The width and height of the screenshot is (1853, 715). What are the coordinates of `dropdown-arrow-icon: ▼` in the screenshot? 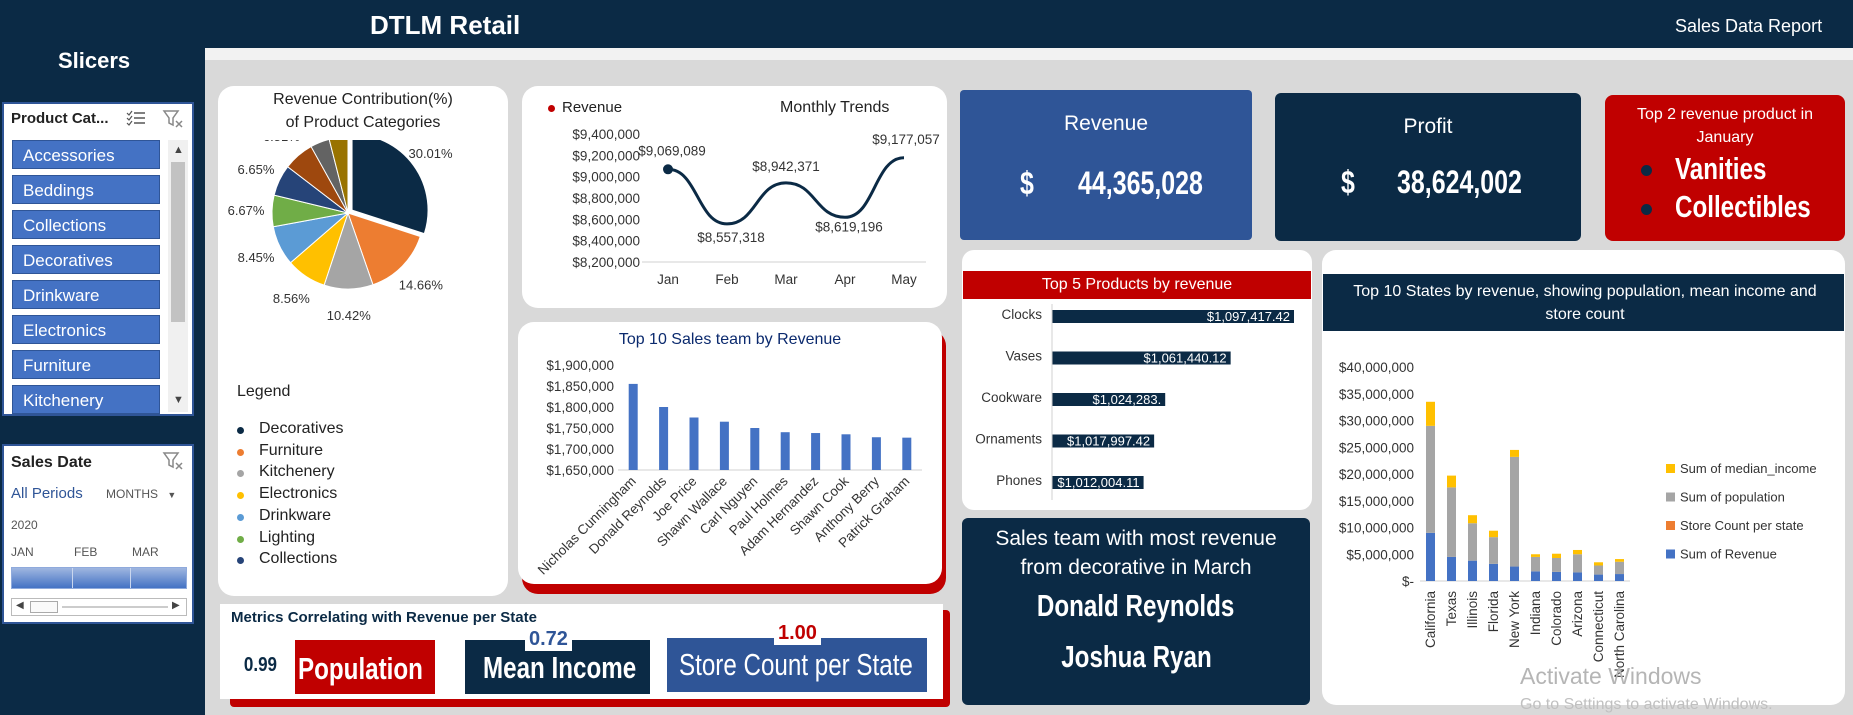 It's located at (172, 495).